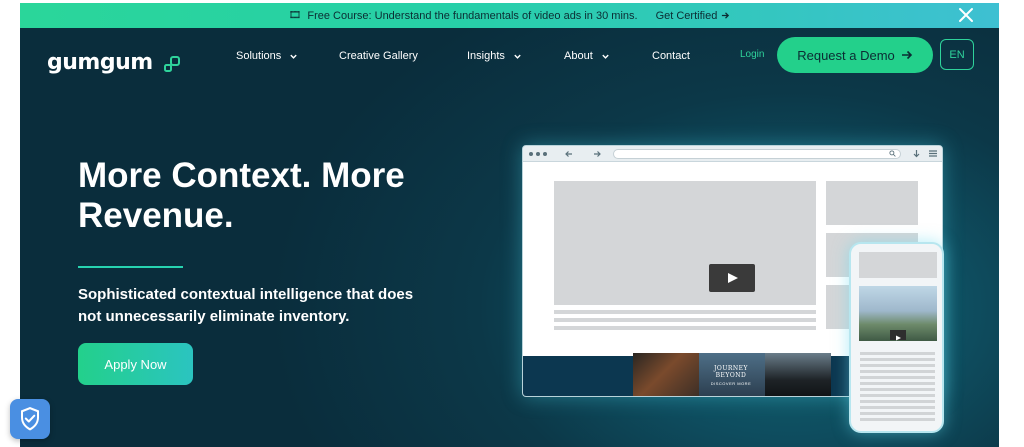 This screenshot has width=1024, height=447. I want to click on ad-panel-interior, so click(666, 374).